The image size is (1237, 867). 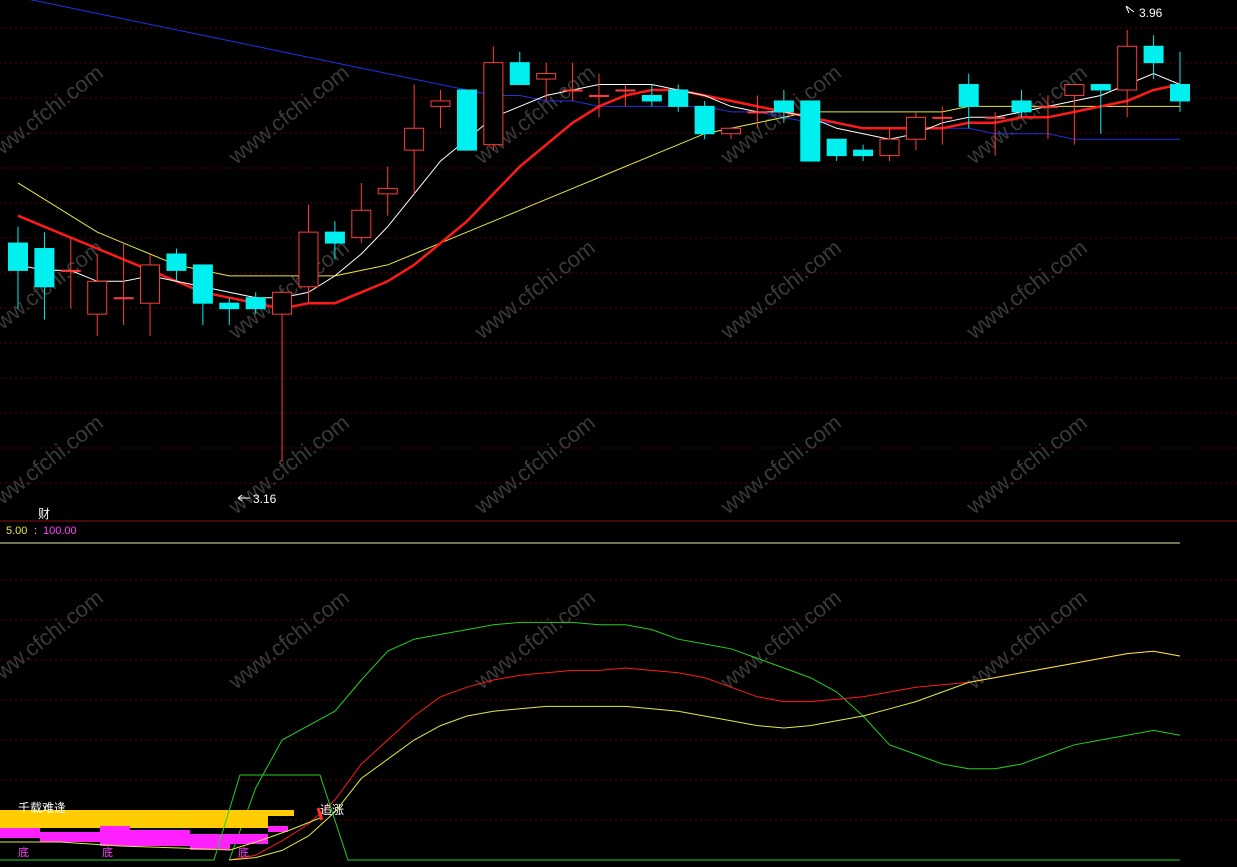 What do you see at coordinates (23, 852) in the screenshot?
I see `bottom-marker-1: 底` at bounding box center [23, 852].